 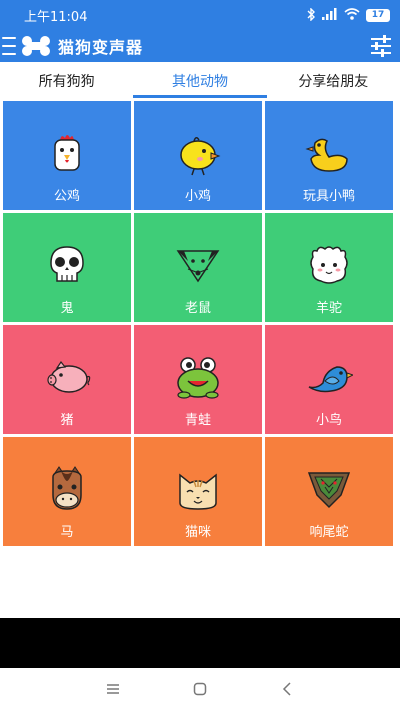 I want to click on battery-level: 17, so click(x=378, y=15).